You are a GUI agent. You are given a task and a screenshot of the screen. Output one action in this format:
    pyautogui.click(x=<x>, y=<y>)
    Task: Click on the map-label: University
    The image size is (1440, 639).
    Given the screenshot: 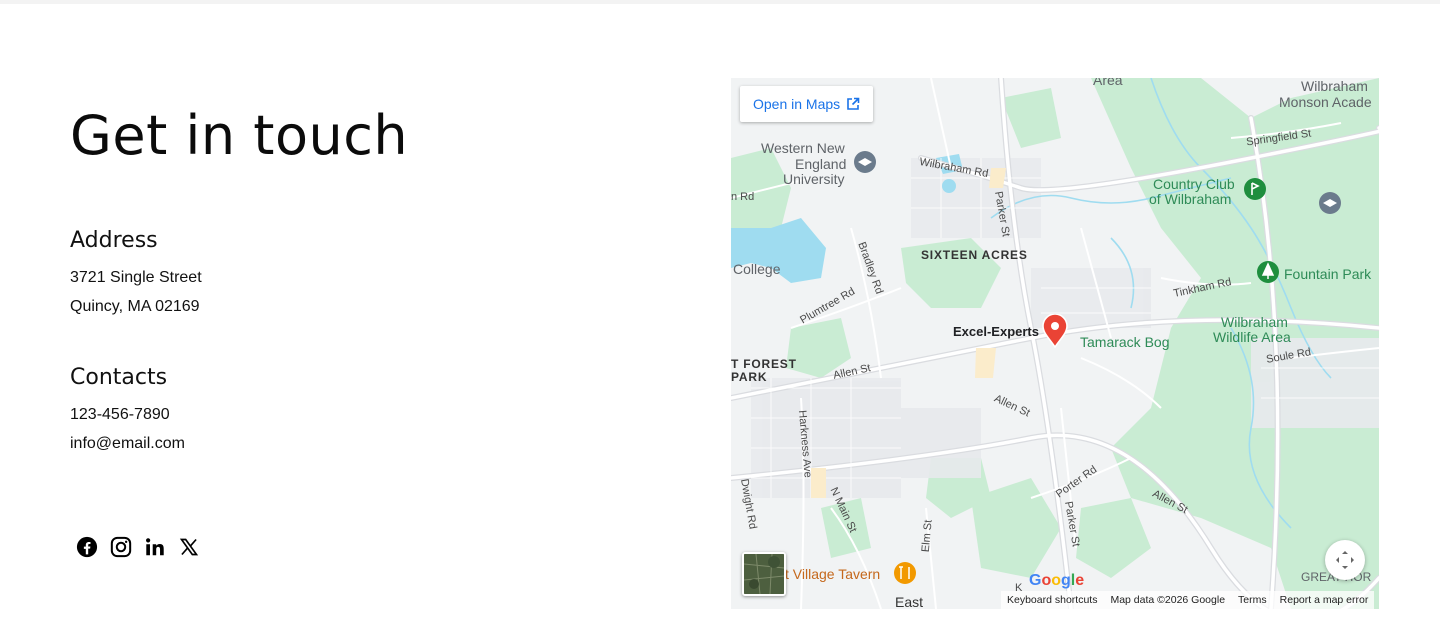 What is the action you would take?
    pyautogui.click(x=814, y=179)
    